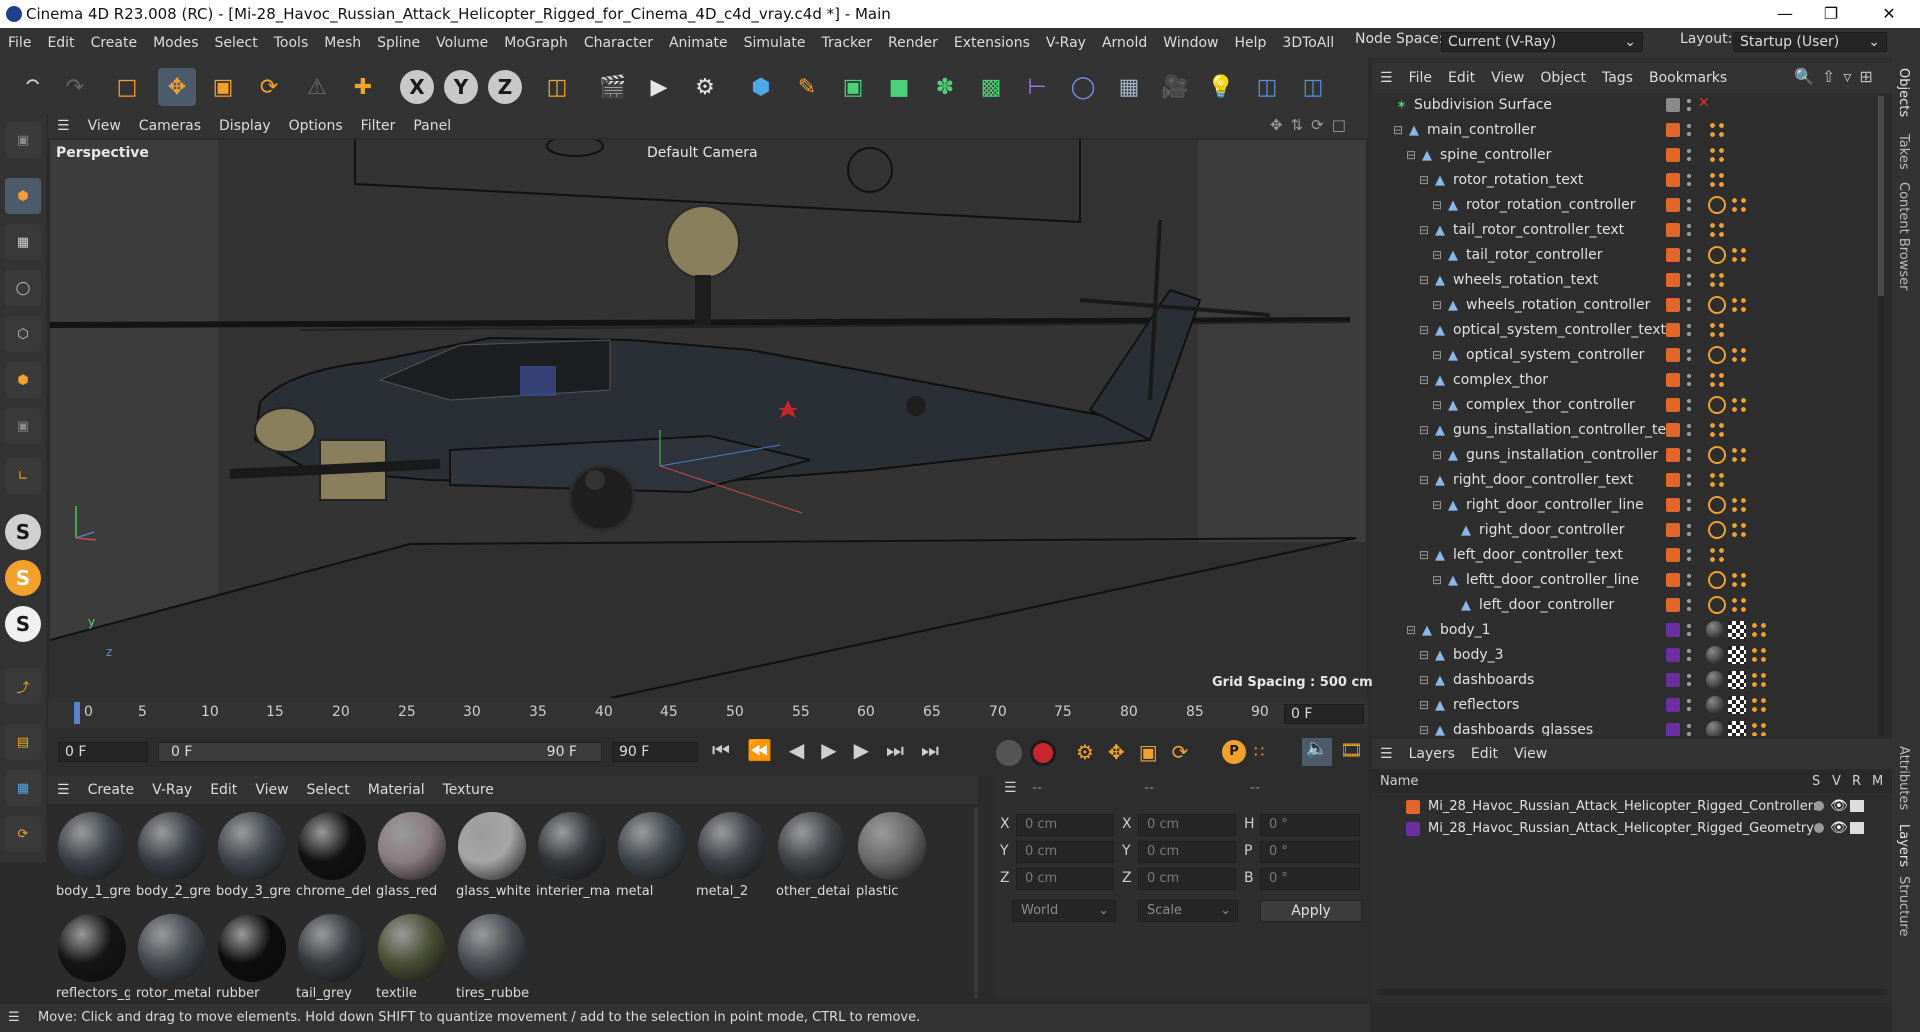 This screenshot has width=1920, height=1032. Describe the element at coordinates (328, 790) in the screenshot. I see `material-menu-select: Select` at that location.